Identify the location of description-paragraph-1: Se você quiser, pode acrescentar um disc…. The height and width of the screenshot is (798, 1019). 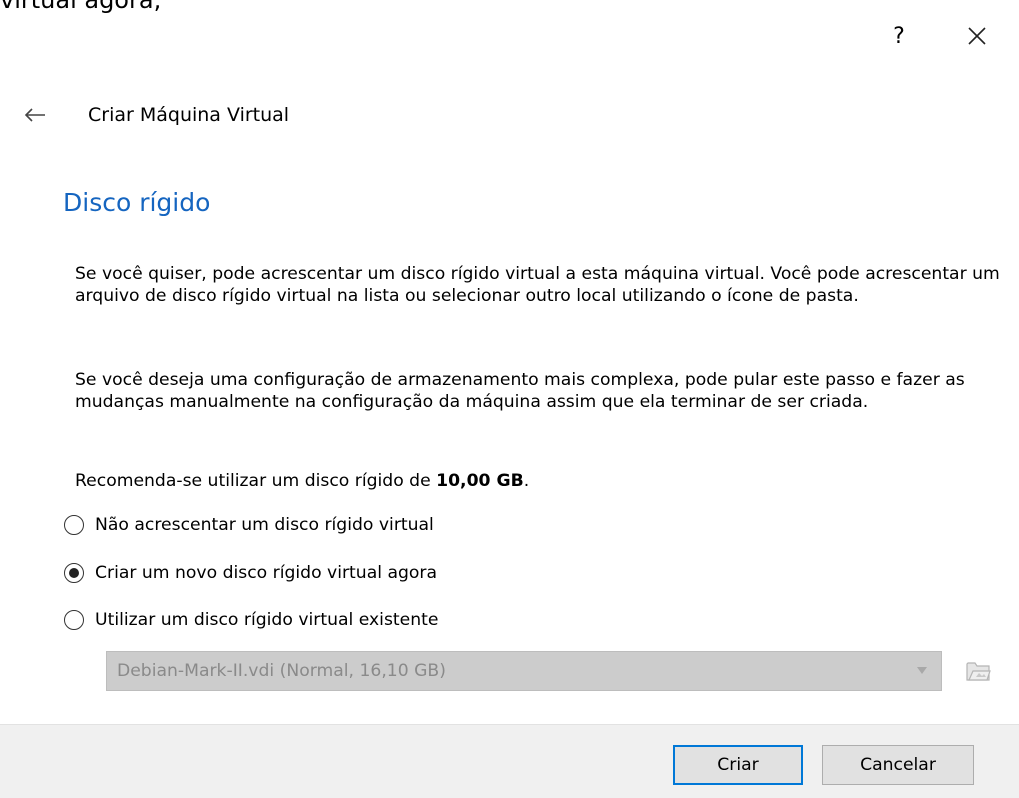
(537, 285).